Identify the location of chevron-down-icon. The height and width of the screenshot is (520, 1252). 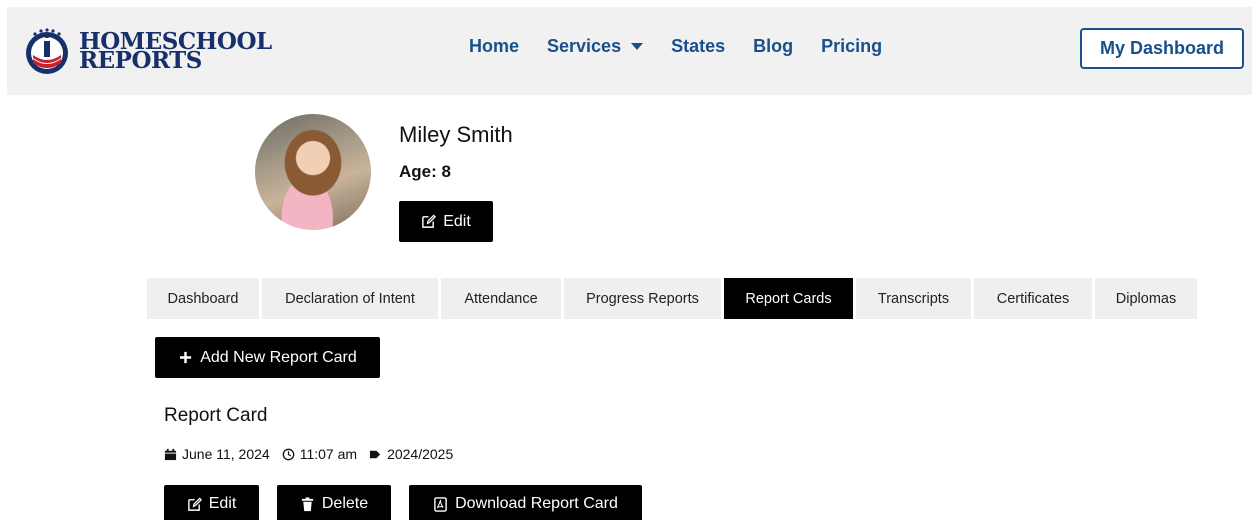
(637, 46).